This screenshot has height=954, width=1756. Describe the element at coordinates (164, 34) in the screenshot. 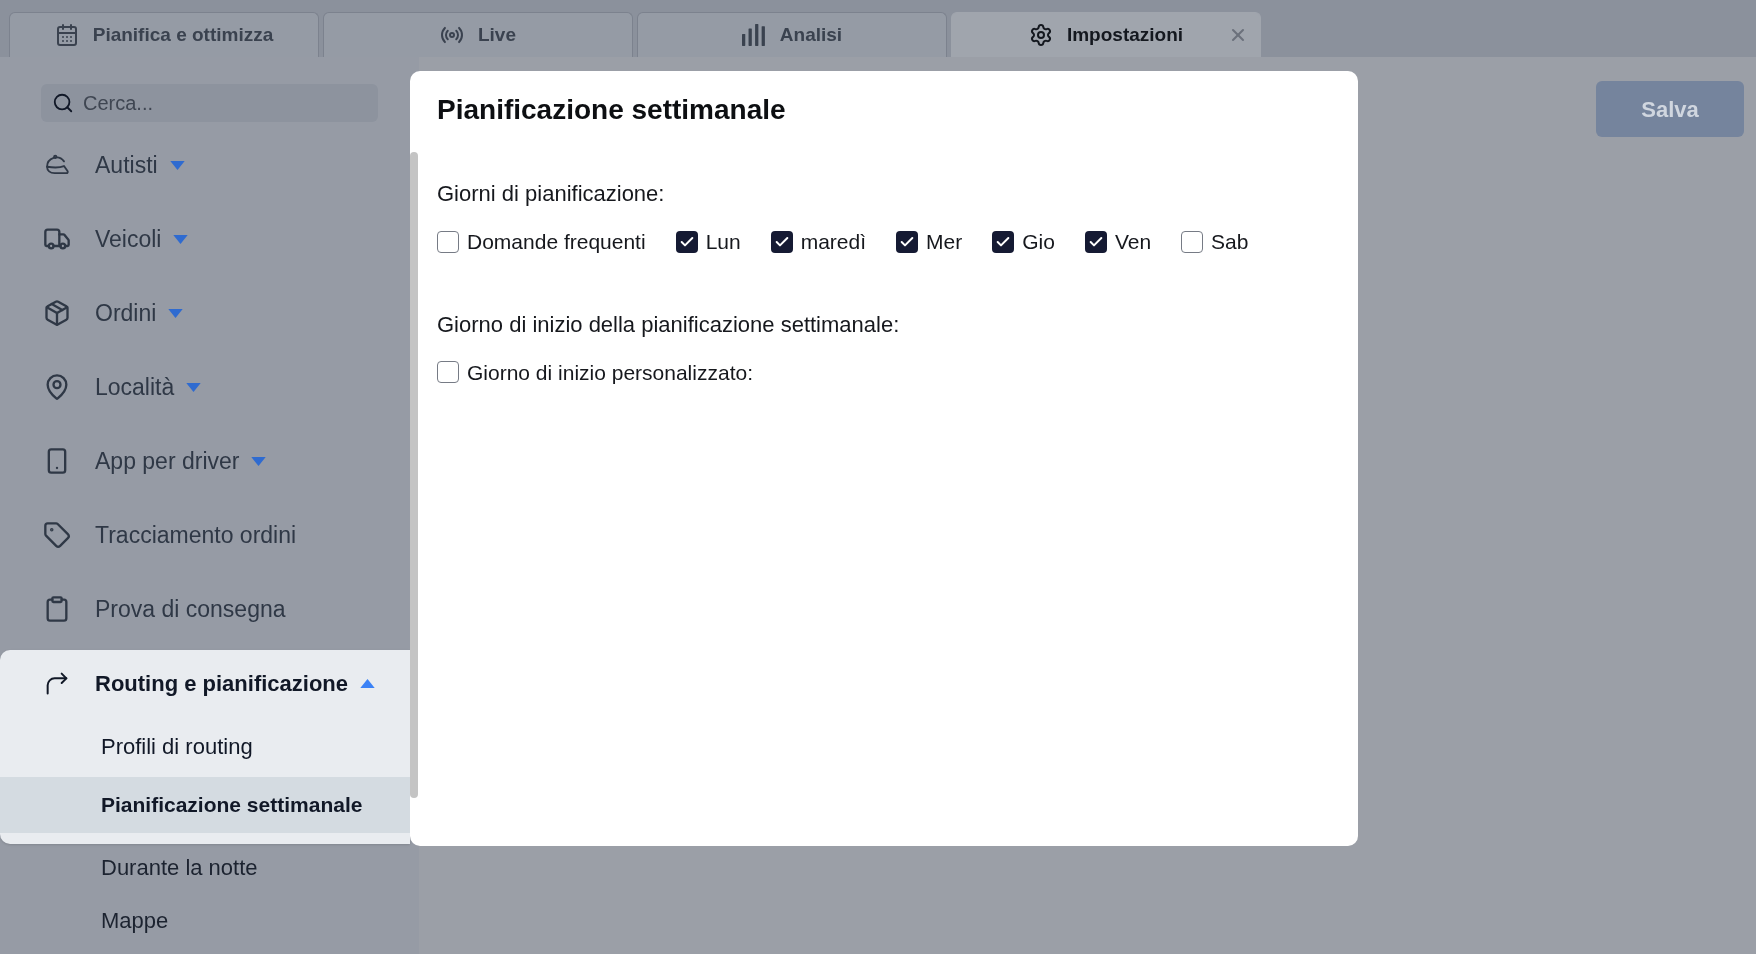

I see `tab: Pianifica e ottimizza` at that location.